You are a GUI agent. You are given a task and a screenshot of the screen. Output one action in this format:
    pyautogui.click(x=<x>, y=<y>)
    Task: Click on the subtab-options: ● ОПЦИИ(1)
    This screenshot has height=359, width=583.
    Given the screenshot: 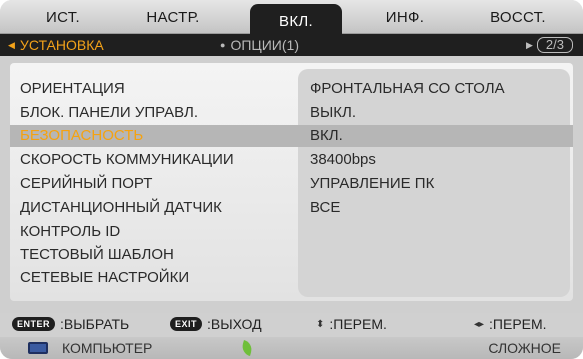 What is the action you would take?
    pyautogui.click(x=259, y=45)
    